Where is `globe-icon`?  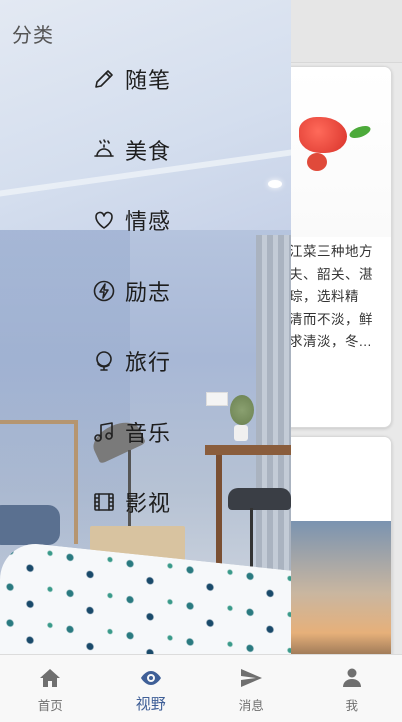
globe-icon is located at coordinates (104, 361).